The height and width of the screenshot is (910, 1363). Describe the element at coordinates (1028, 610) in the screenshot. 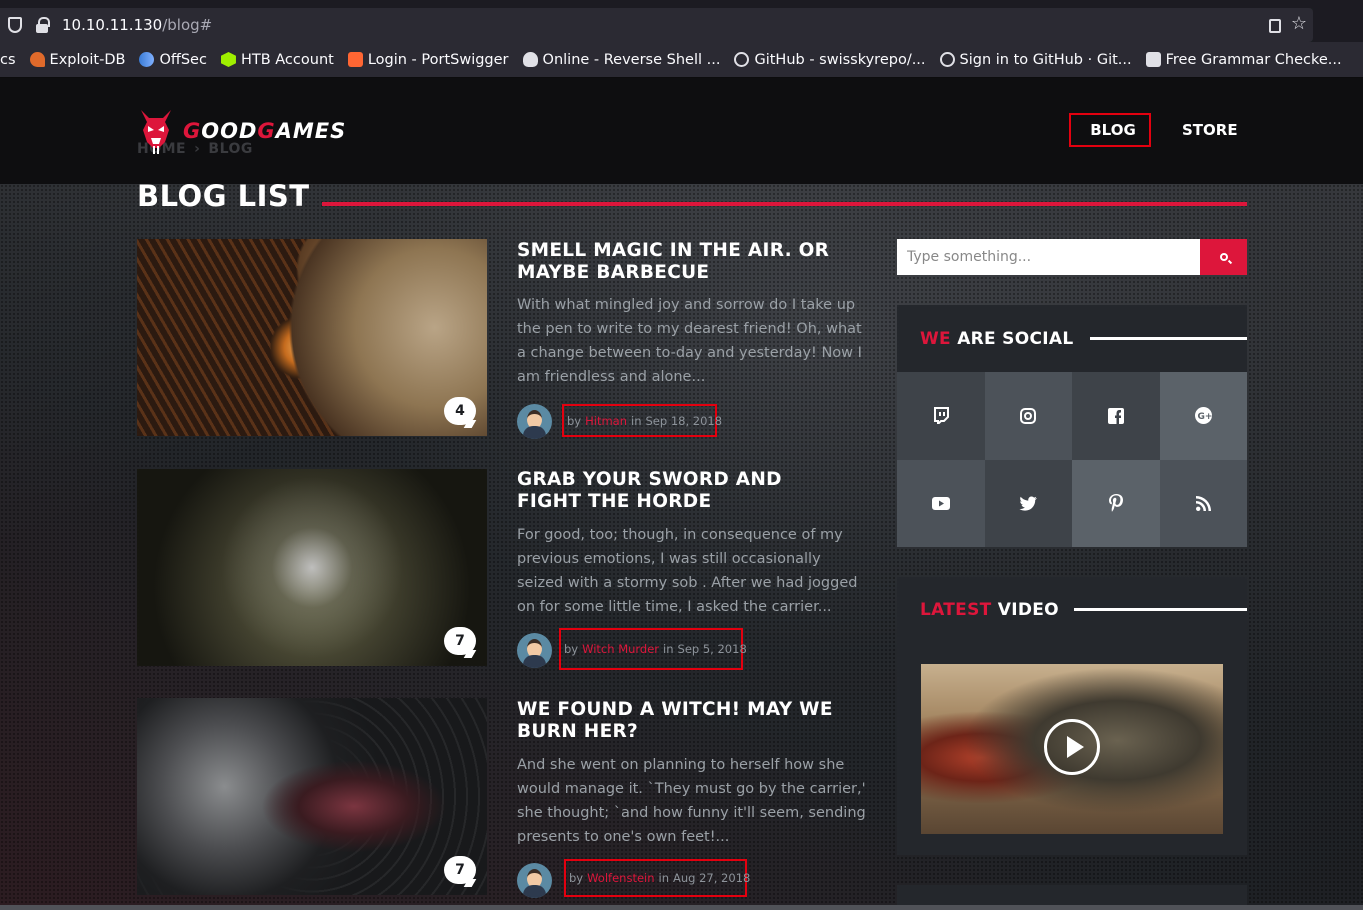

I see `widget-title-text: VIDEO` at that location.